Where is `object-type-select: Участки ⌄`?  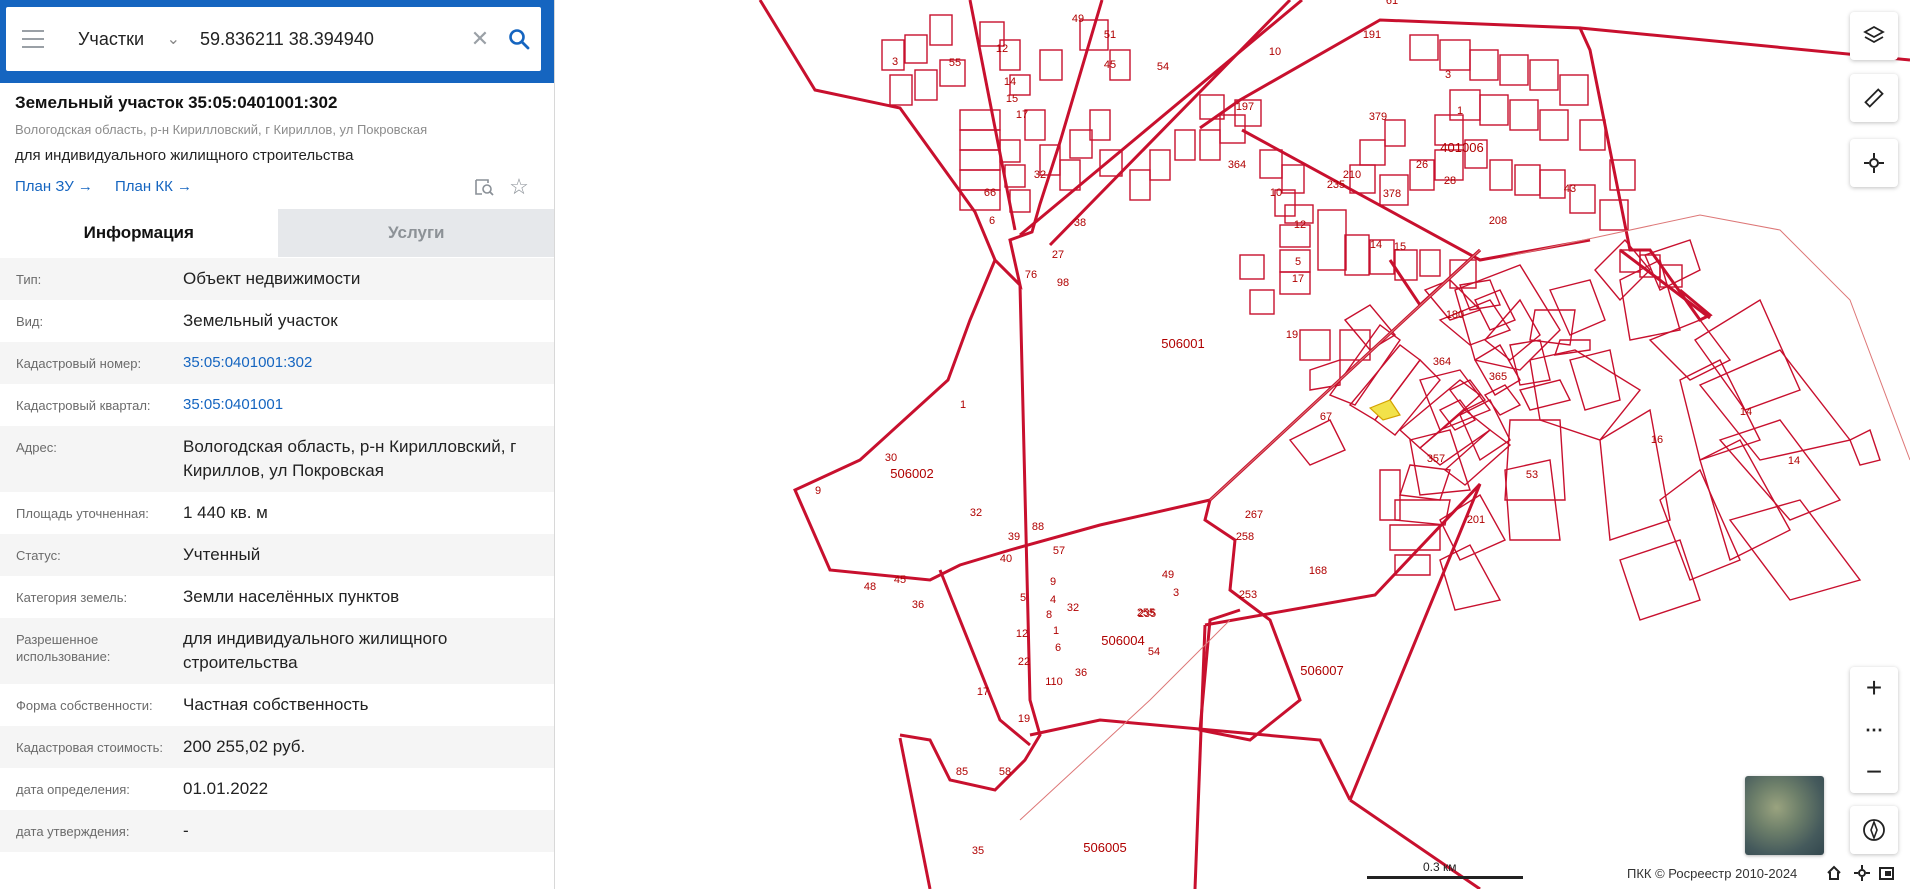
object-type-select: Участки ⌄ is located at coordinates (125, 39).